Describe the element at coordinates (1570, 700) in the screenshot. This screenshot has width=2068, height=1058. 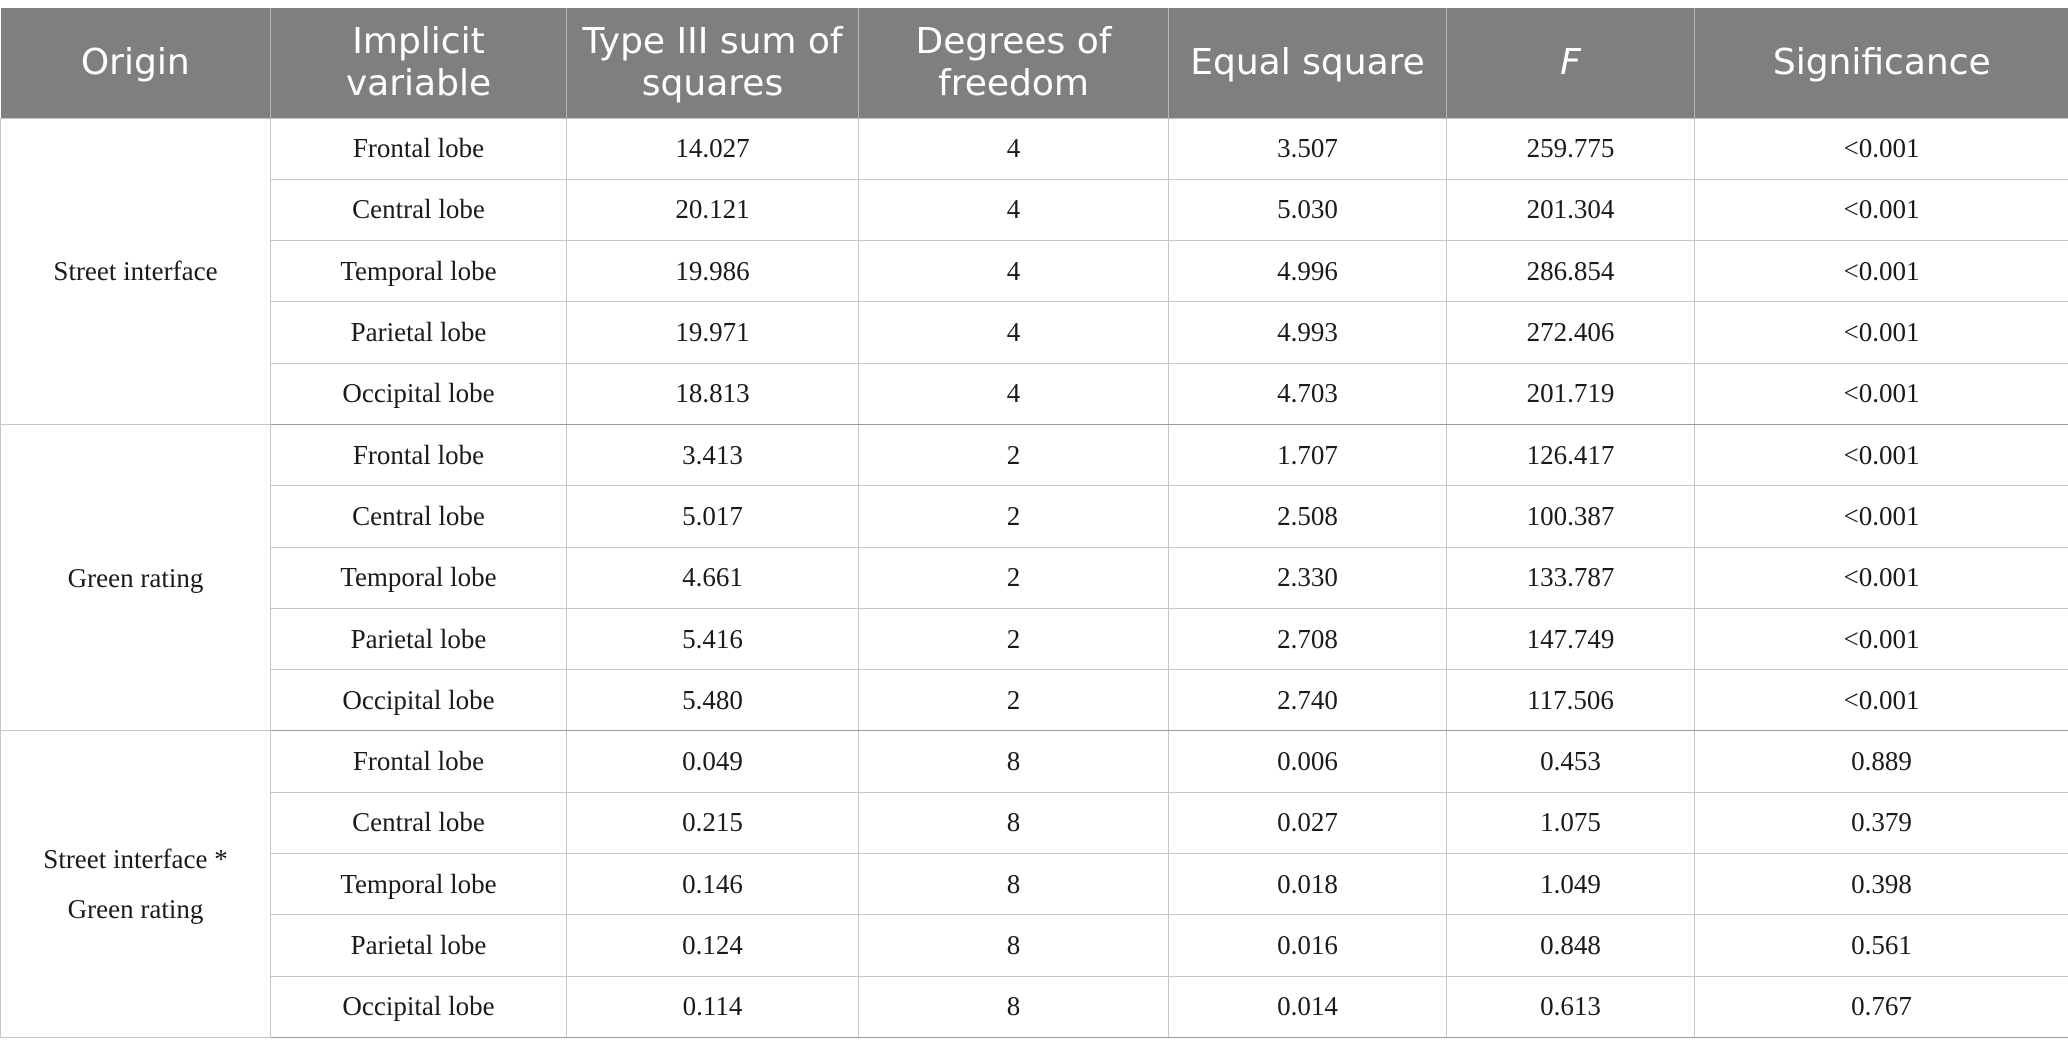
I see `f-value-cell: 117.506` at that location.